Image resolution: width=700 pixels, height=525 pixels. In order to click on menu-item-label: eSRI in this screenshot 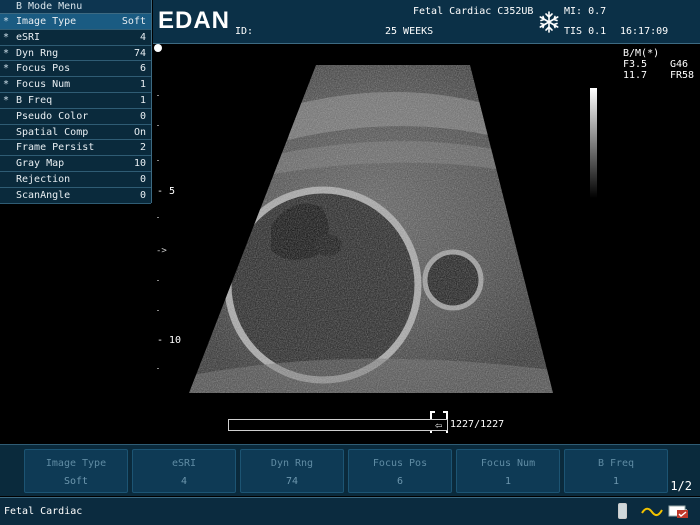, I will do `click(28, 37)`.